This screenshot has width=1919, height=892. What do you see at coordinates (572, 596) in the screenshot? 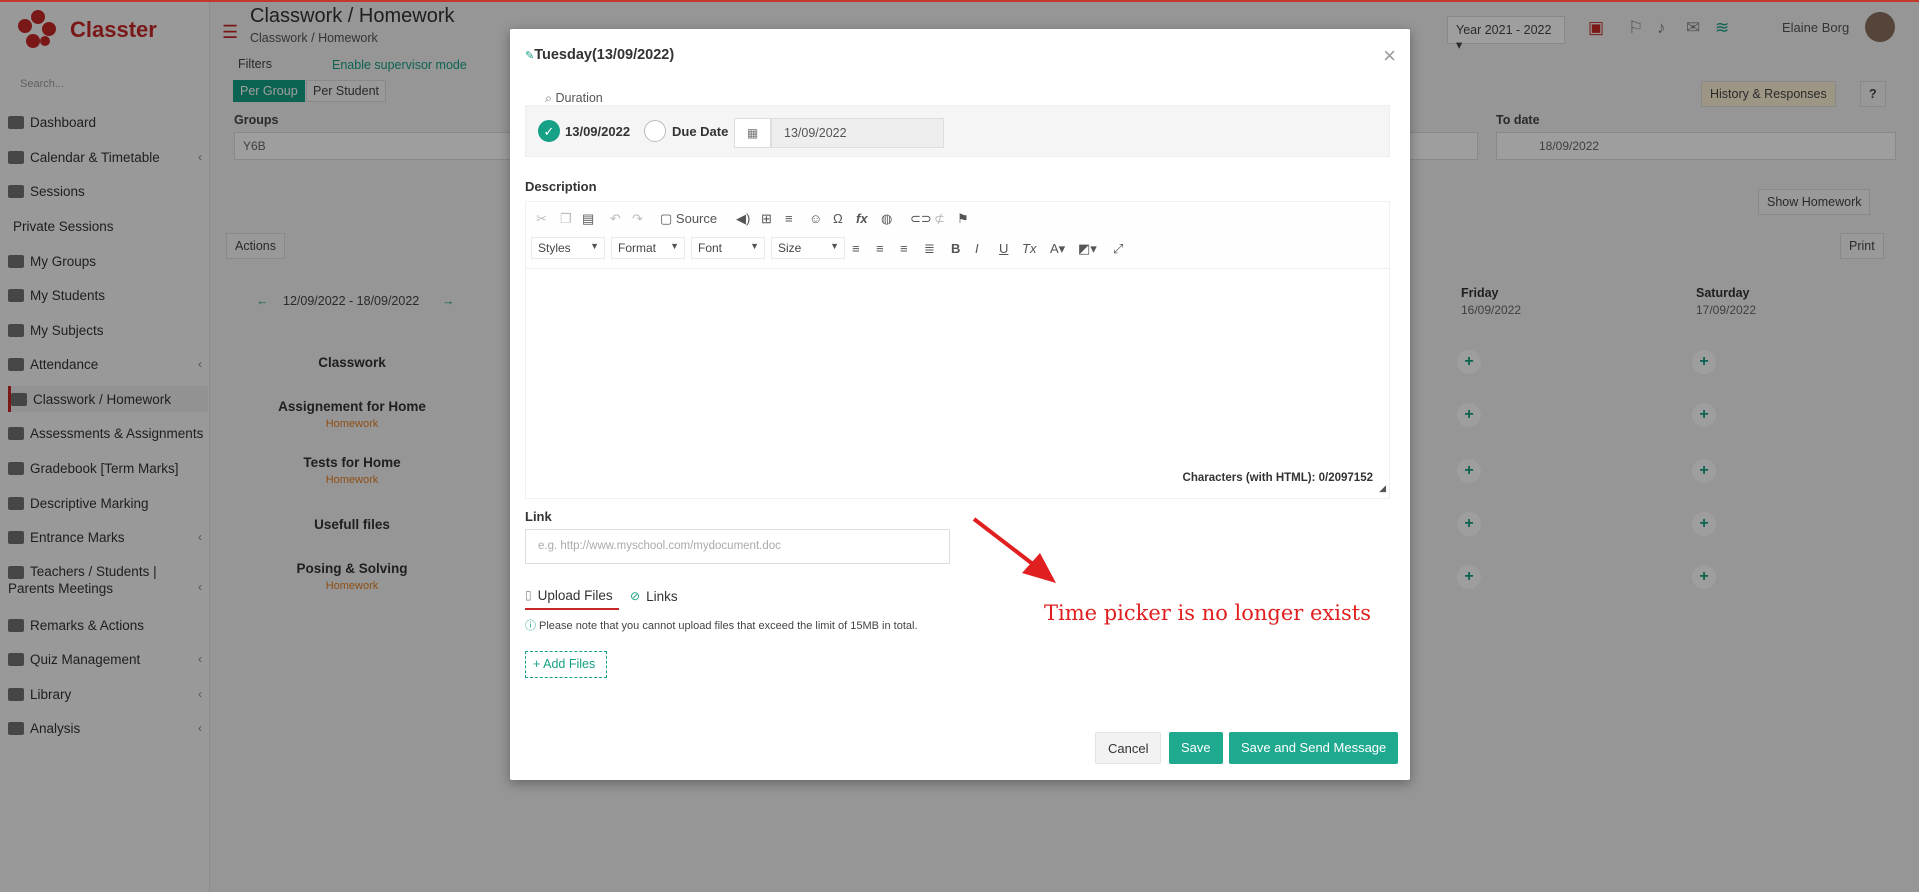
I see `tab-upload-files: ▯ Upload Files` at bounding box center [572, 596].